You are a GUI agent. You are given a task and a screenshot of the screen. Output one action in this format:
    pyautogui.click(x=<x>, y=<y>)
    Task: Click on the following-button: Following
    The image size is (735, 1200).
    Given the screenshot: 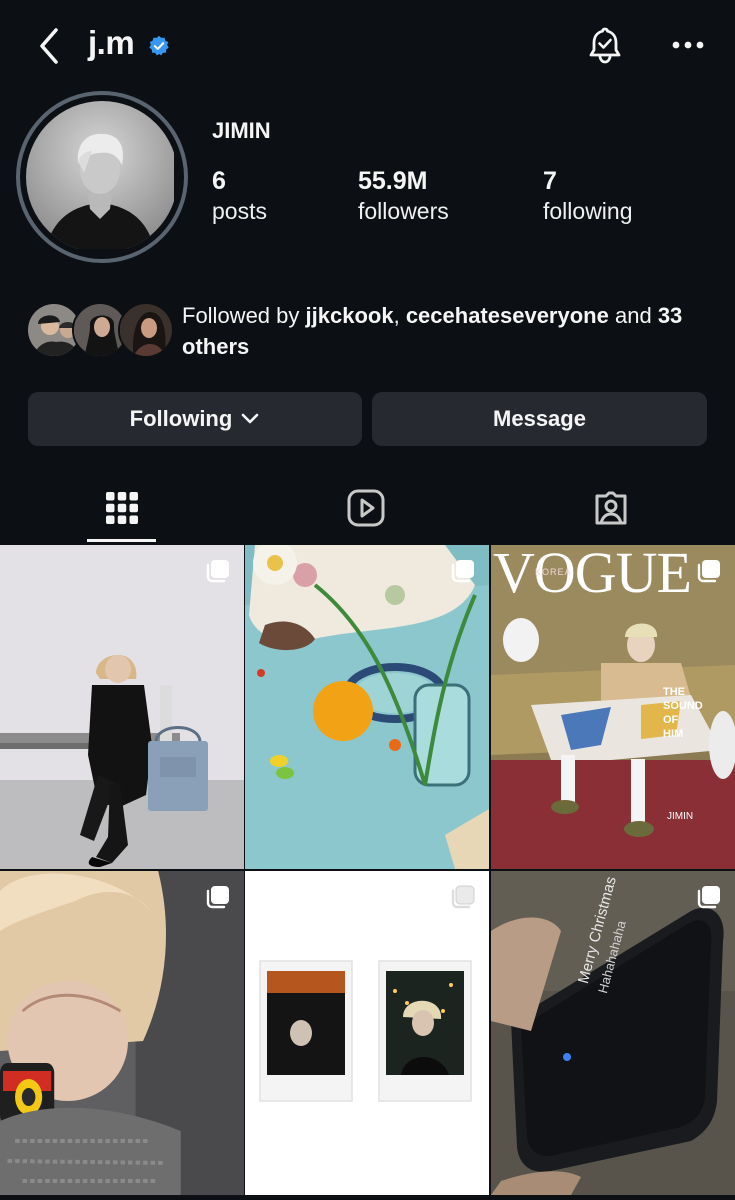 What is the action you would take?
    pyautogui.click(x=195, y=419)
    